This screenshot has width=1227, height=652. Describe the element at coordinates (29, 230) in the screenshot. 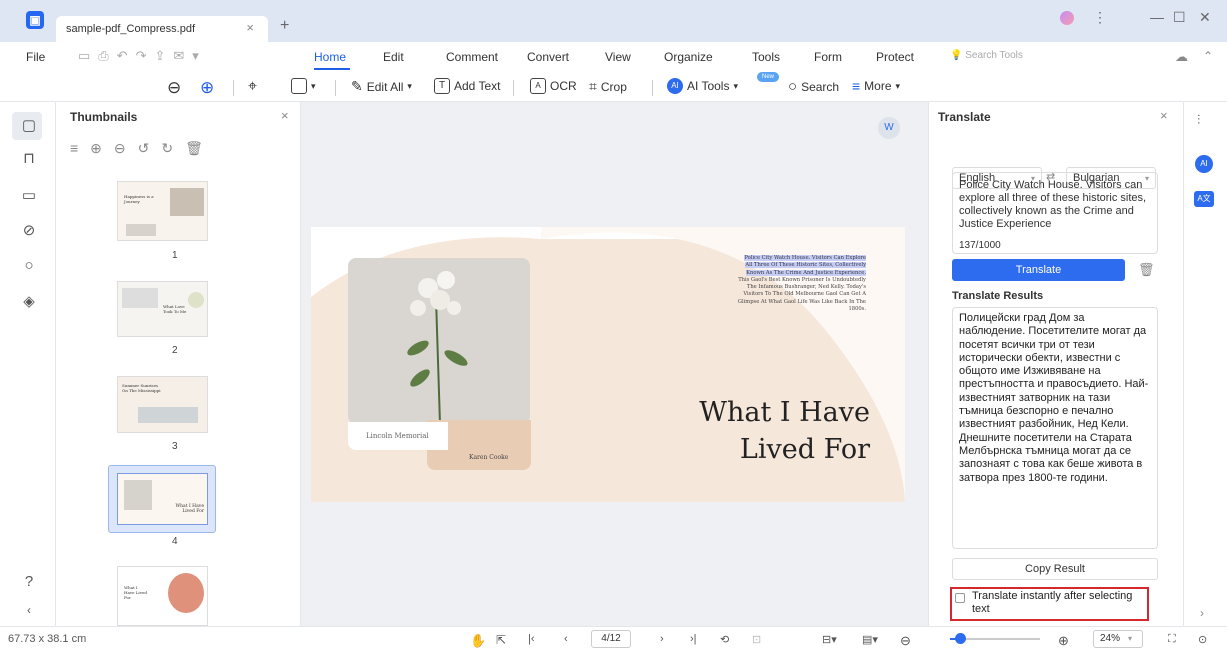

I see `attachment-icon: ⊘` at that location.